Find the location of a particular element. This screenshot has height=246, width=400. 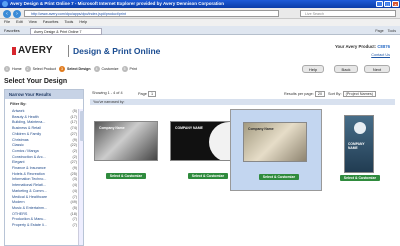

step-number: 5 is located at coordinates (124, 69).